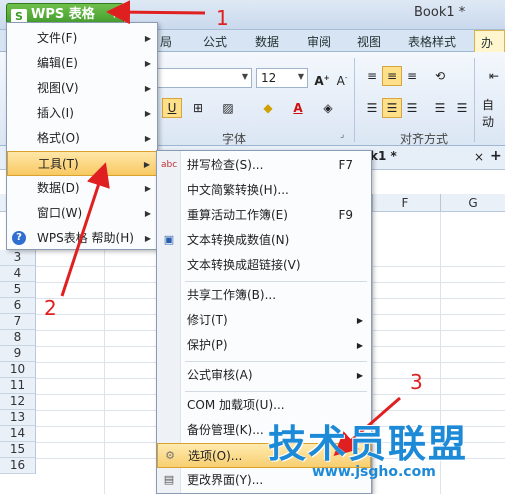 The image size is (505, 494). What do you see at coordinates (345, 215) in the screenshot?
I see `menu-shortcut: F9` at bounding box center [345, 215].